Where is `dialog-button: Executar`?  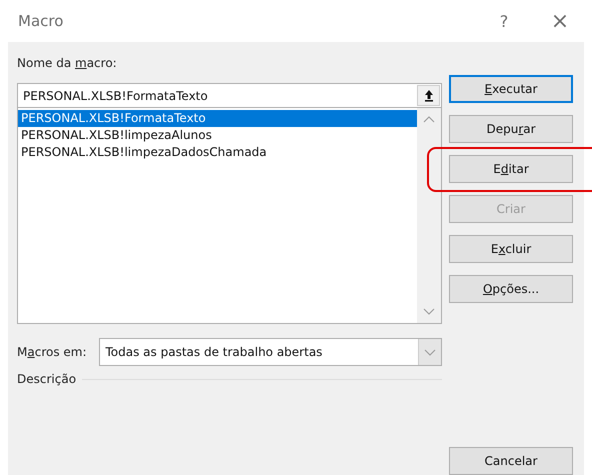 dialog-button: Executar is located at coordinates (511, 89).